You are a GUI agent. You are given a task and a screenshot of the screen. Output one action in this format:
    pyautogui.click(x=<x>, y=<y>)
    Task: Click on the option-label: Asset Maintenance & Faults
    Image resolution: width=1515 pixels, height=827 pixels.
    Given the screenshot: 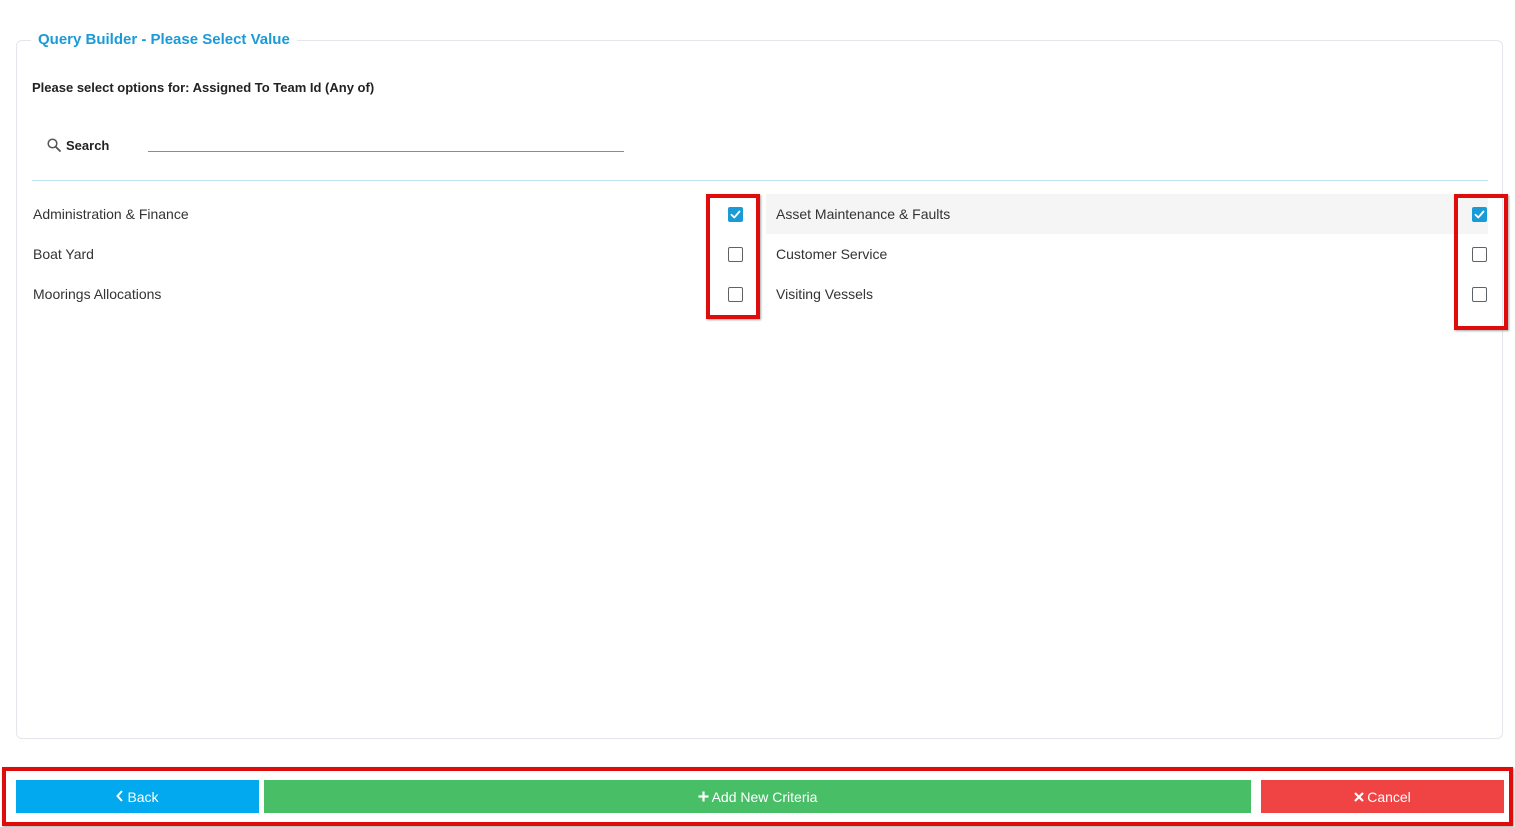 What is the action you would take?
    pyautogui.click(x=863, y=214)
    